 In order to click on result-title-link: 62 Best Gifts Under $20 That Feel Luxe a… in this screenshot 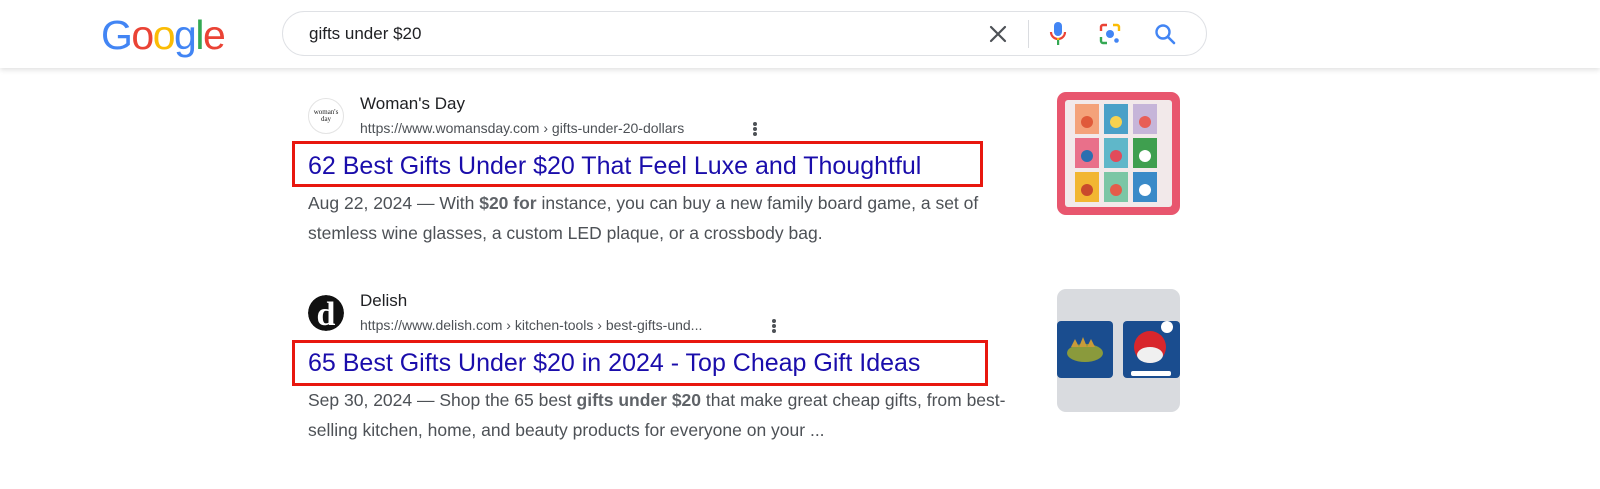, I will do `click(614, 166)`.